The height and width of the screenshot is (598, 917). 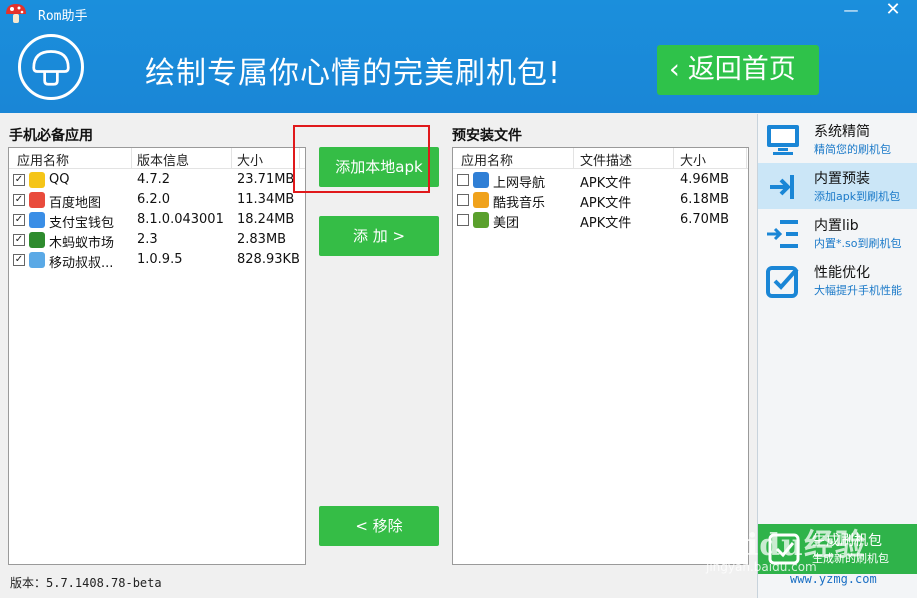 What do you see at coordinates (160, 259) in the screenshot?
I see `app-version: 1.0.9.5` at bounding box center [160, 259].